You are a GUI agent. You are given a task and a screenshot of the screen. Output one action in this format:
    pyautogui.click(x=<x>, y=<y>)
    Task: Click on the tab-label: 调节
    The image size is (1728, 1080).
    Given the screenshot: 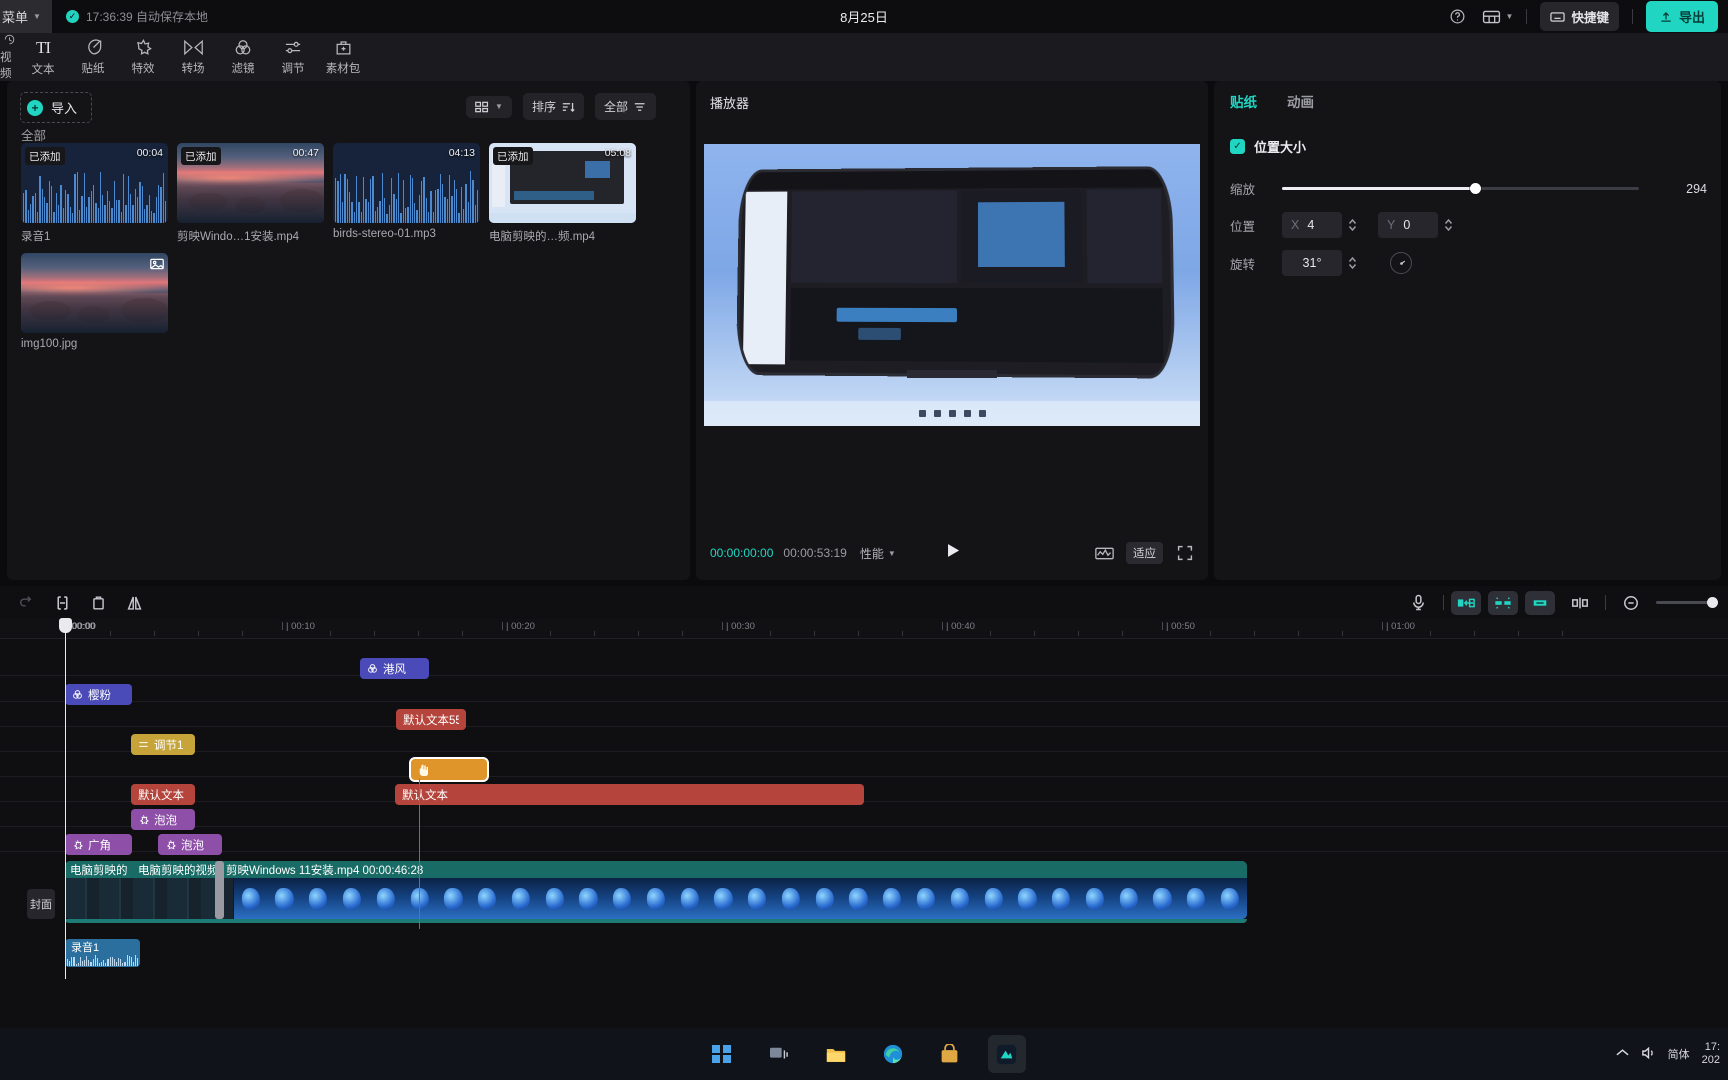 What is the action you would take?
    pyautogui.click(x=293, y=69)
    